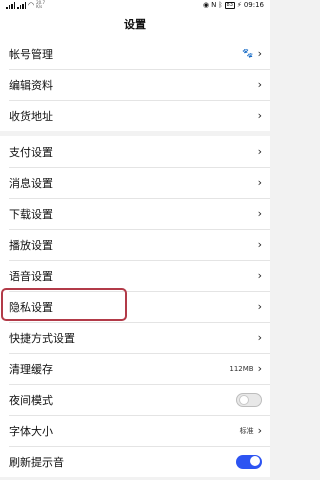 This screenshot has width=320, height=480. What do you see at coordinates (135, 337) in the screenshot?
I see `settings-row-shortcut: 快捷方式设置 ›` at bounding box center [135, 337].